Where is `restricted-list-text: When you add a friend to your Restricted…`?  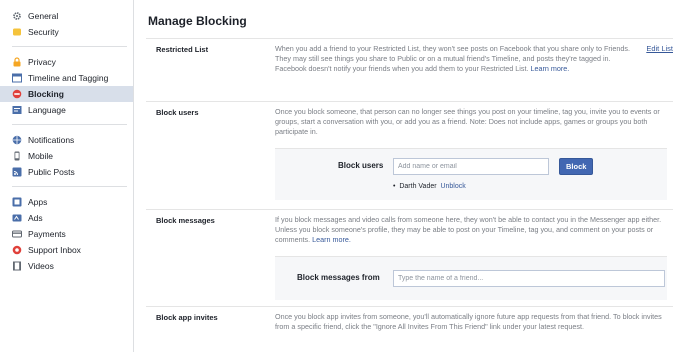 restricted-list-text: When you add a friend to your Restricted… is located at coordinates (452, 58).